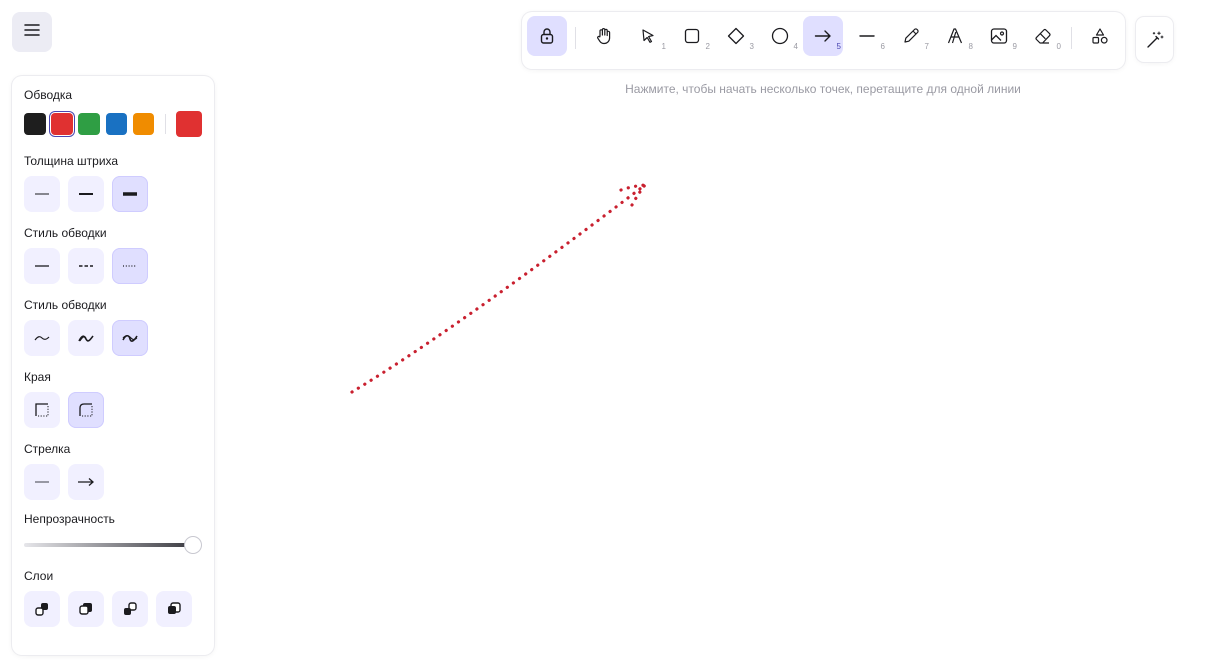 This screenshot has height=669, width=1213. Describe the element at coordinates (498, 288) in the screenshot. I see `arrow-shaft` at that location.